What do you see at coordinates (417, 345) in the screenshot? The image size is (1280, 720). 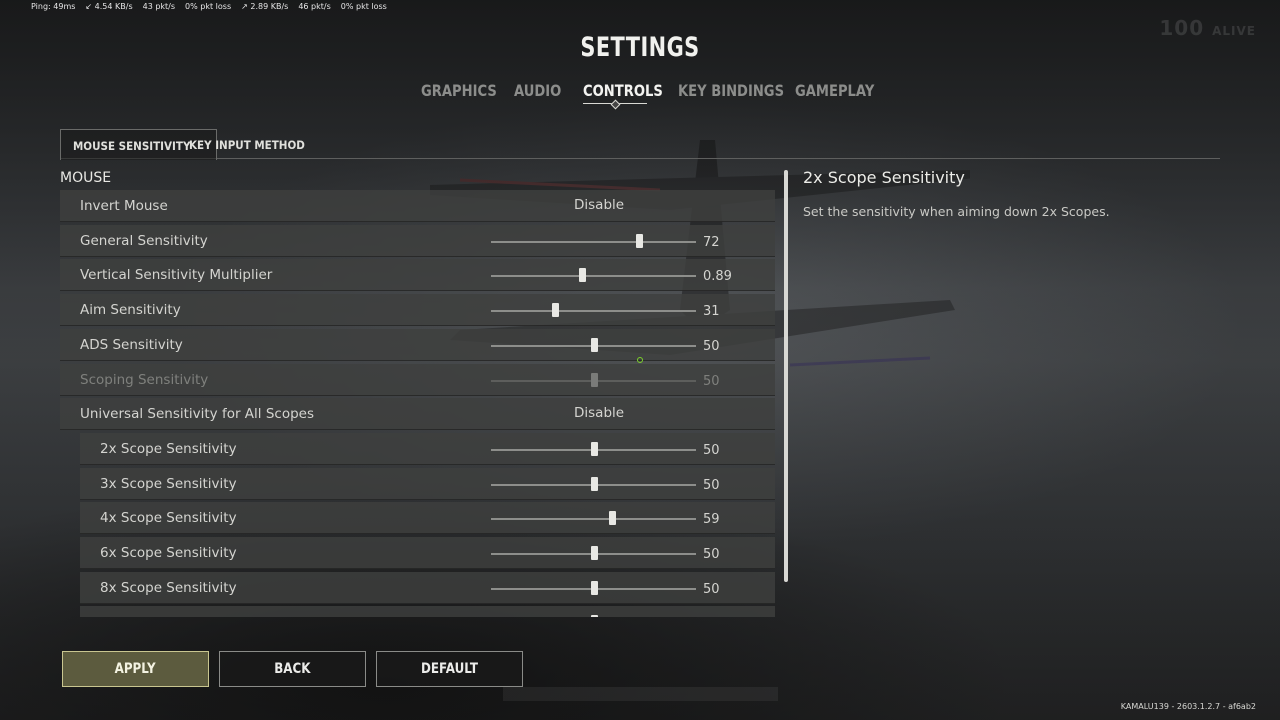 I see `slider-row: ADS Sensitivity 50` at bounding box center [417, 345].